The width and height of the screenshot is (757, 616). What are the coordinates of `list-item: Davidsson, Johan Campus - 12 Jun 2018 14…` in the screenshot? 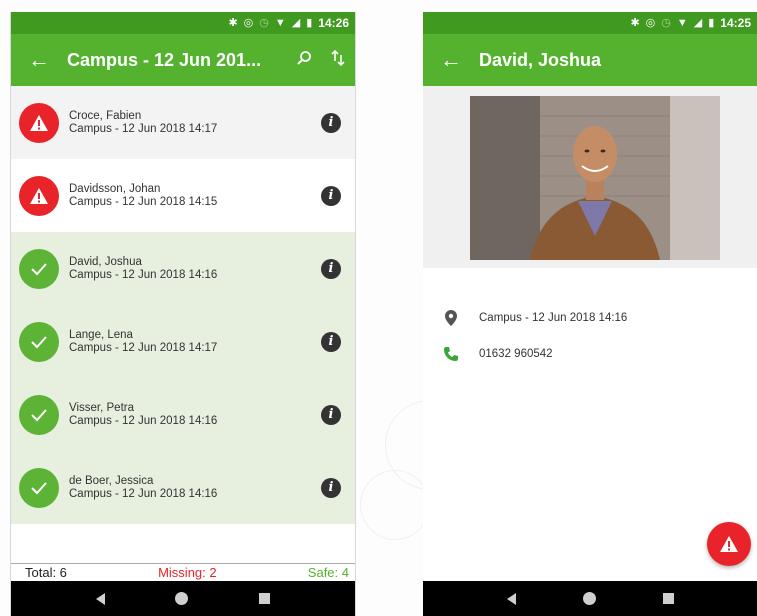 It's located at (183, 195).